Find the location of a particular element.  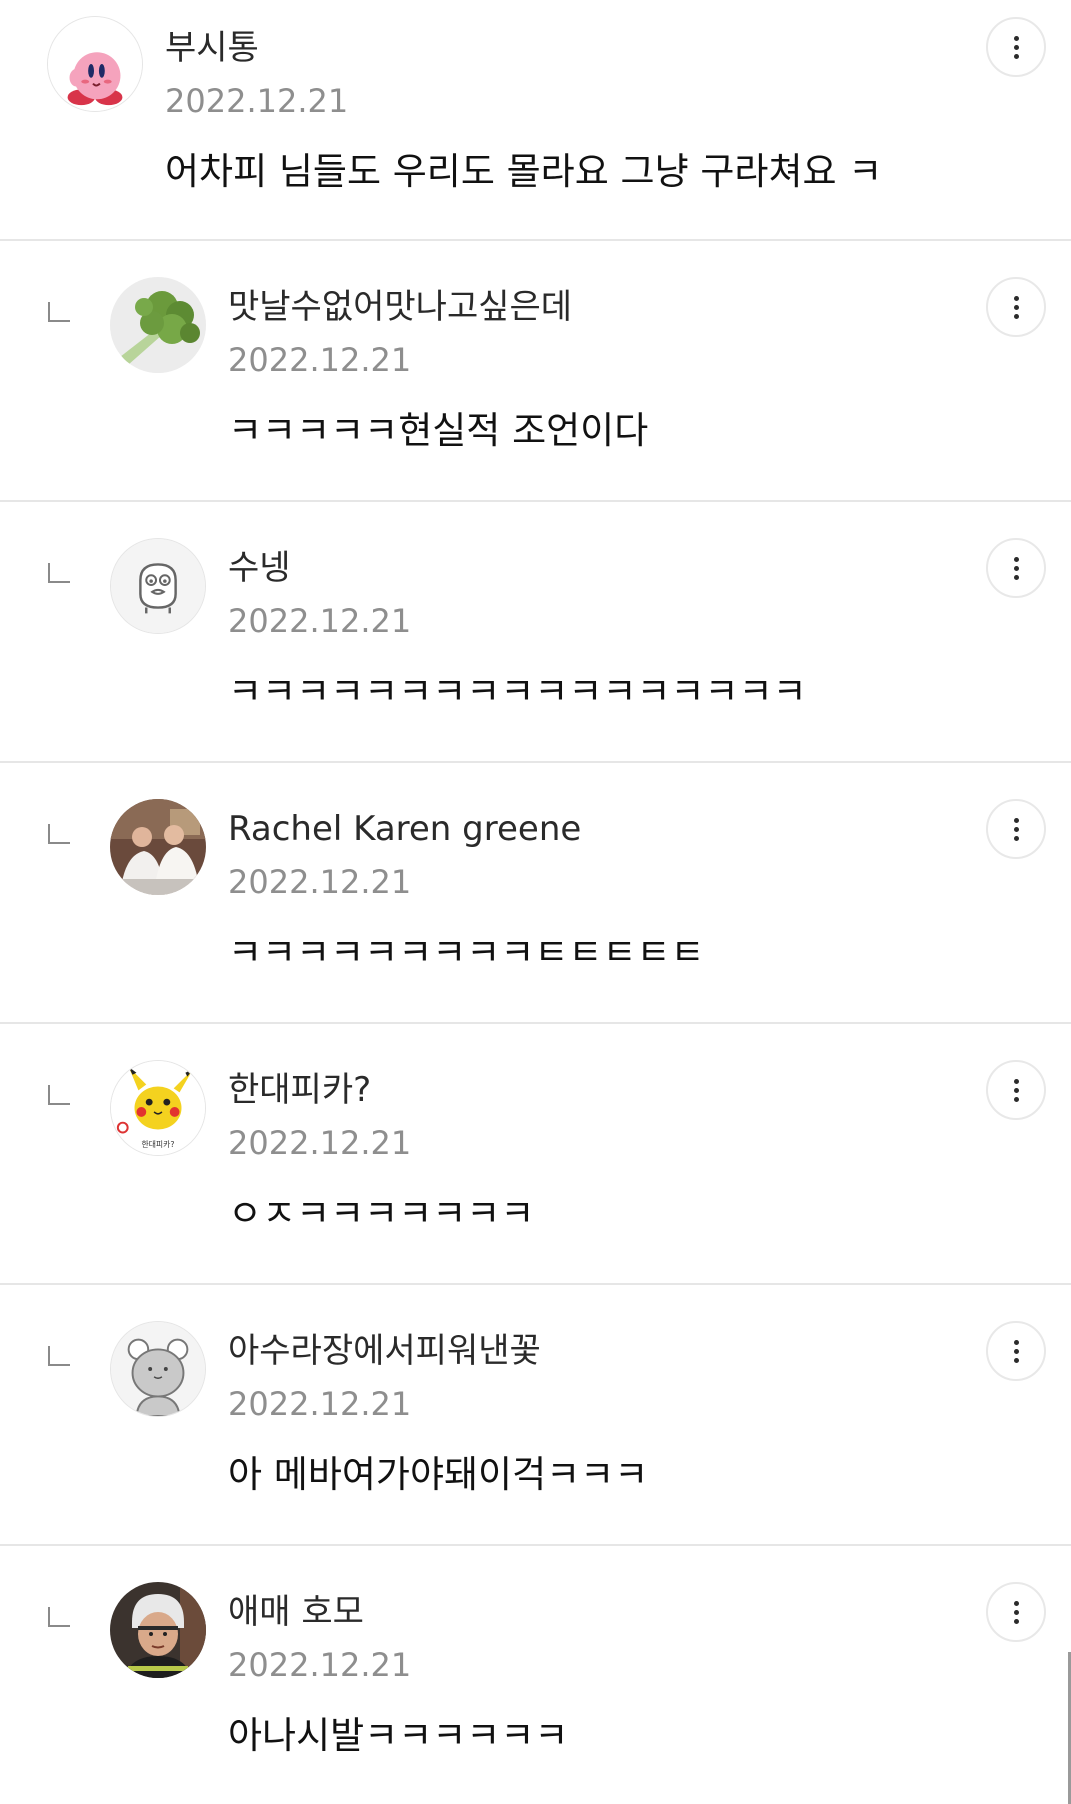

comment-text: 아 메바여가야돼이걱ㅋㅋㅋ is located at coordinates (438, 1474).